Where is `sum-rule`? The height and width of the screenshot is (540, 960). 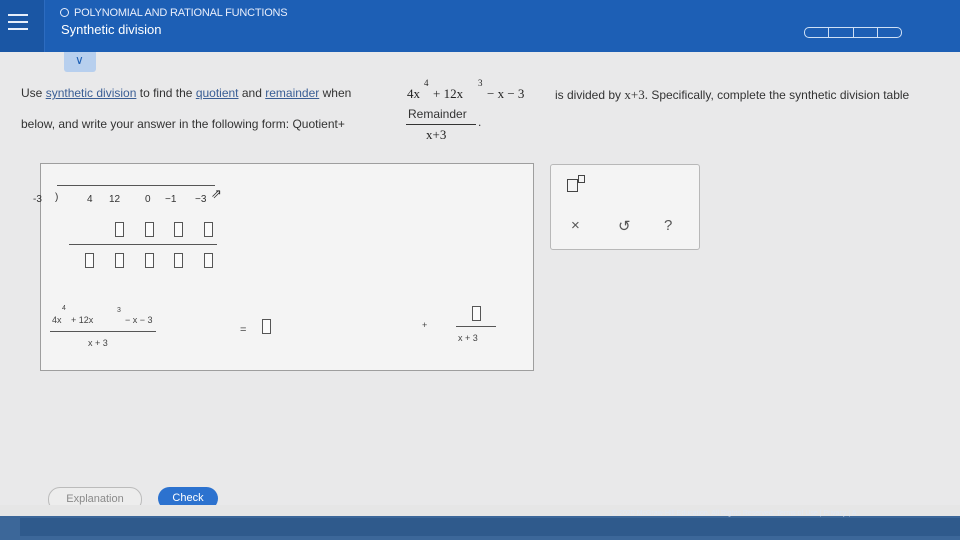
sum-rule is located at coordinates (143, 244).